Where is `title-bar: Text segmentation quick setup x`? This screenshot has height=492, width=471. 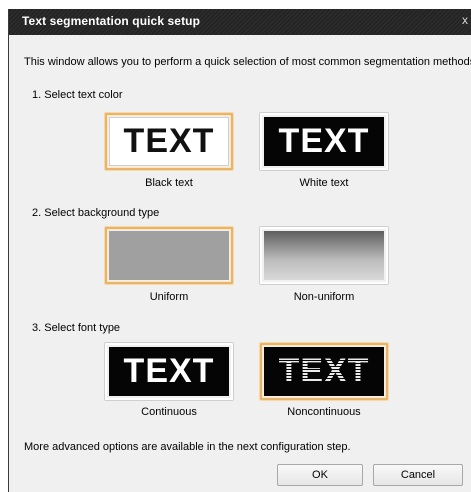
title-bar: Text segmentation quick setup x is located at coordinates (240, 22).